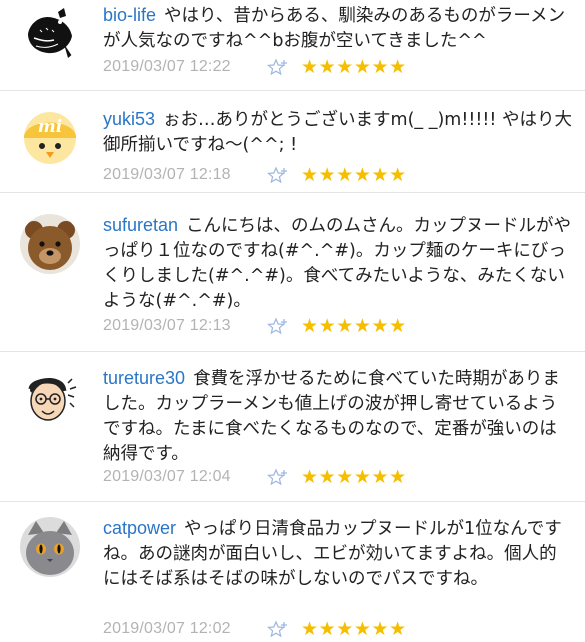 The image size is (585, 642). What do you see at coordinates (167, 174) in the screenshot?
I see `comment-timestamp: 2019/03/07 12:18` at bounding box center [167, 174].